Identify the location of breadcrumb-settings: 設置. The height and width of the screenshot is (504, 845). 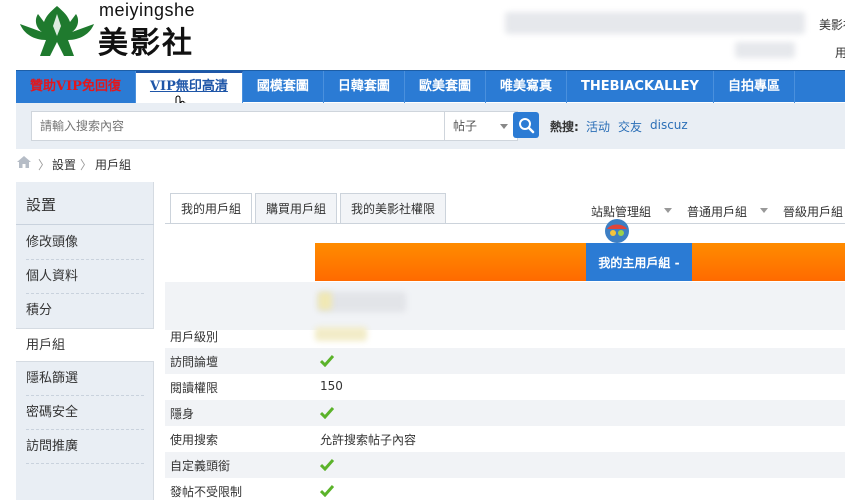
(64, 164).